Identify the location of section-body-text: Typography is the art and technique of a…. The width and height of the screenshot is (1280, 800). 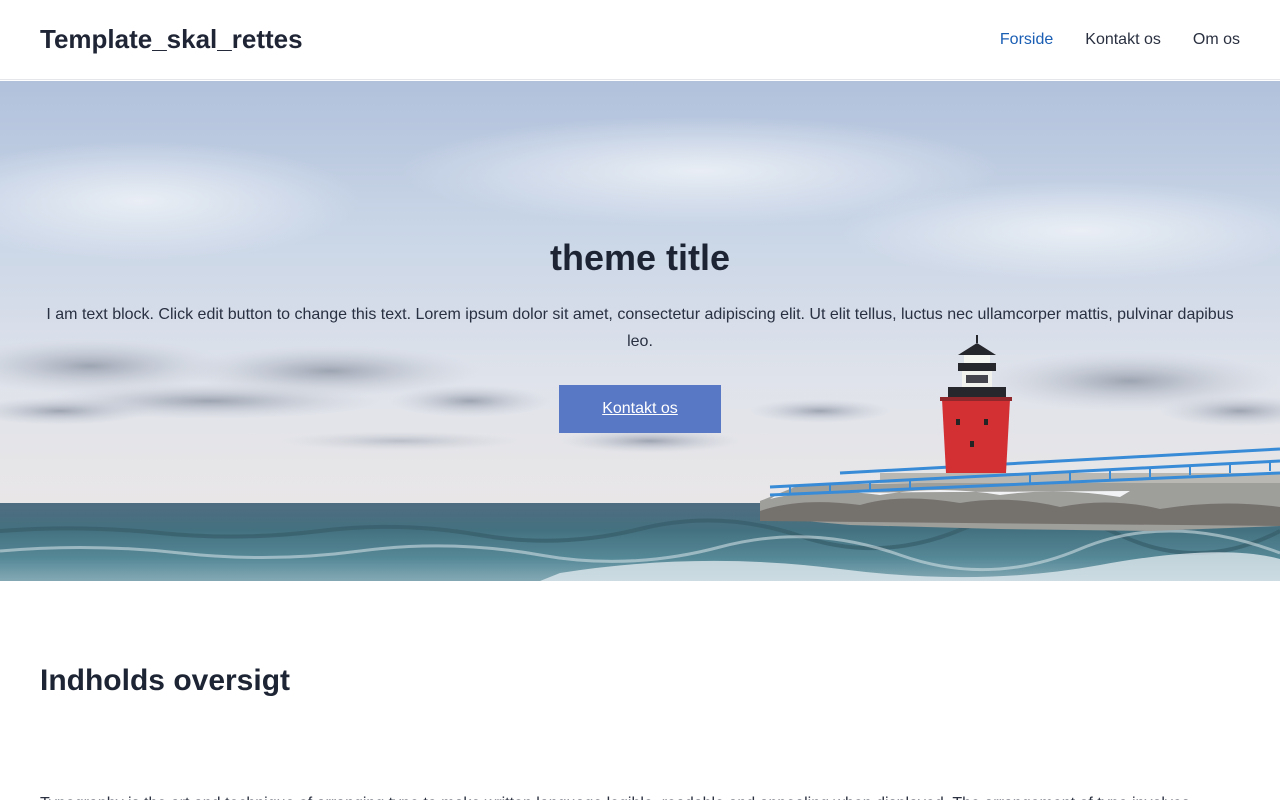
(640, 795).